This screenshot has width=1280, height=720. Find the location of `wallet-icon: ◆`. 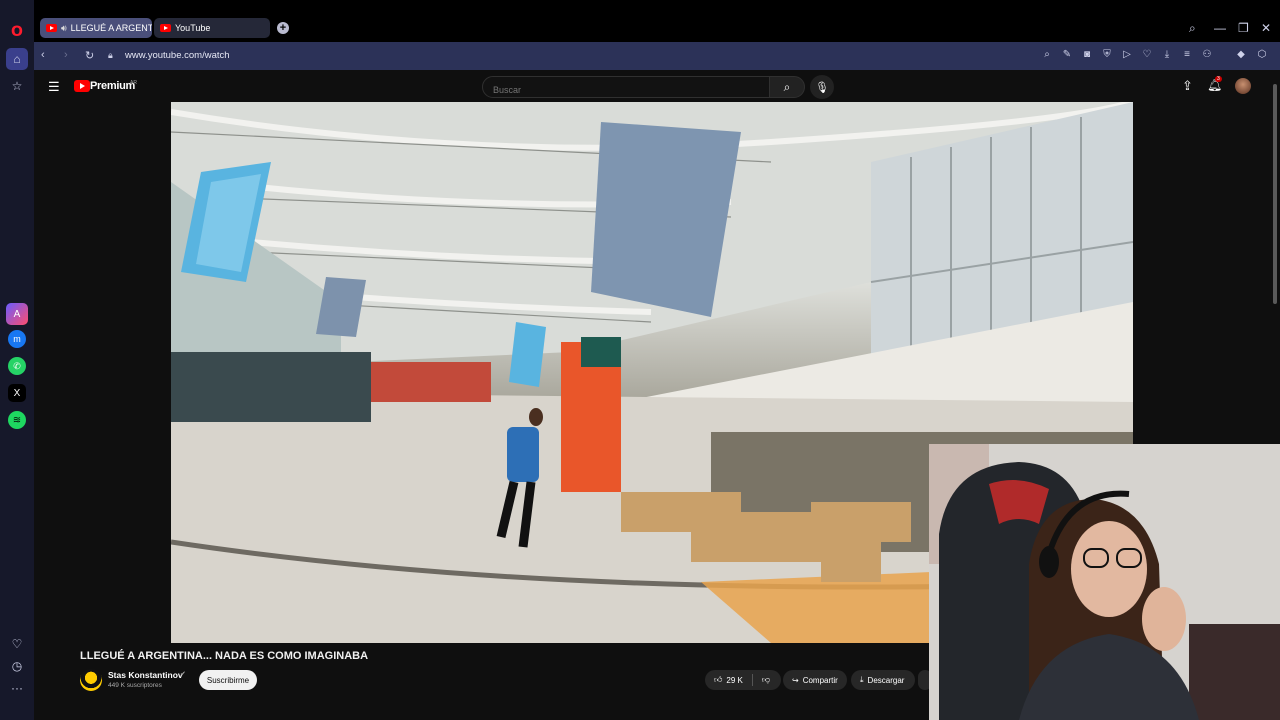

wallet-icon: ◆ is located at coordinates (1241, 54).